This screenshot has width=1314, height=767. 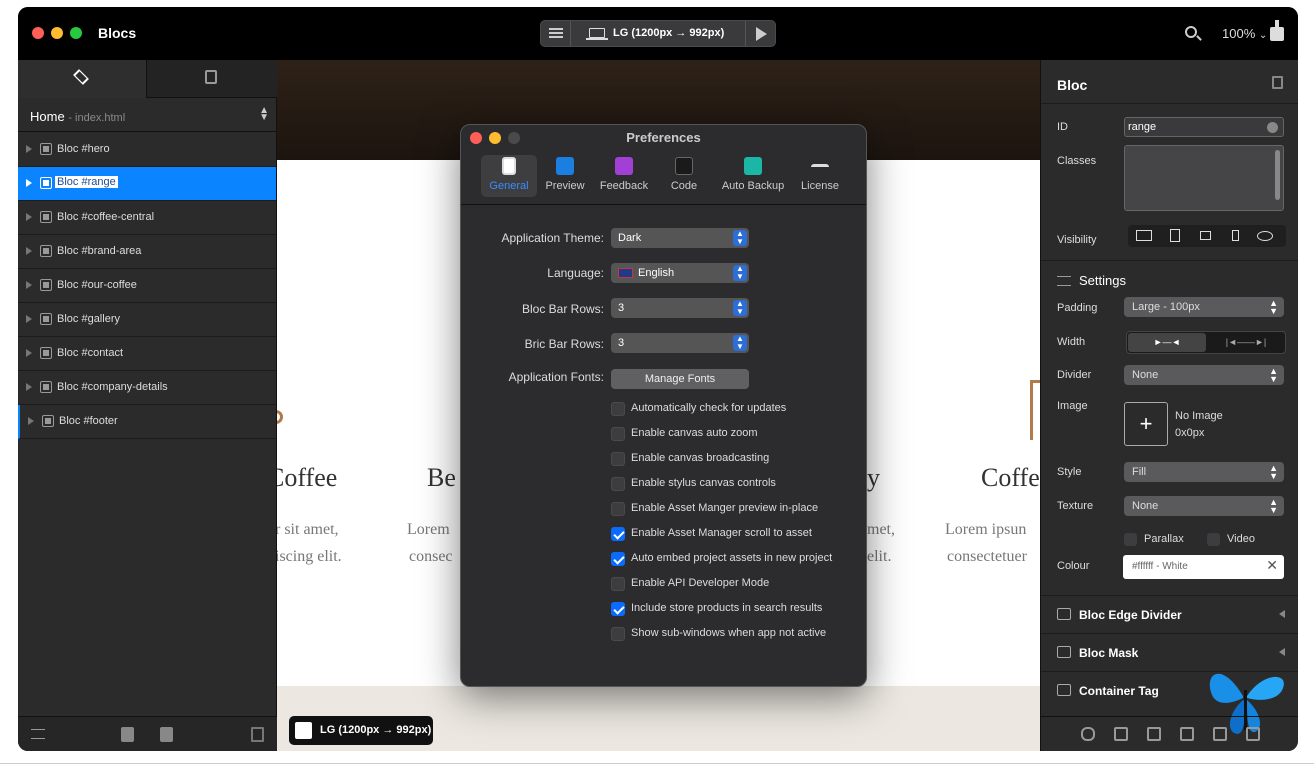 I want to click on tab-code: Code, so click(x=684, y=176).